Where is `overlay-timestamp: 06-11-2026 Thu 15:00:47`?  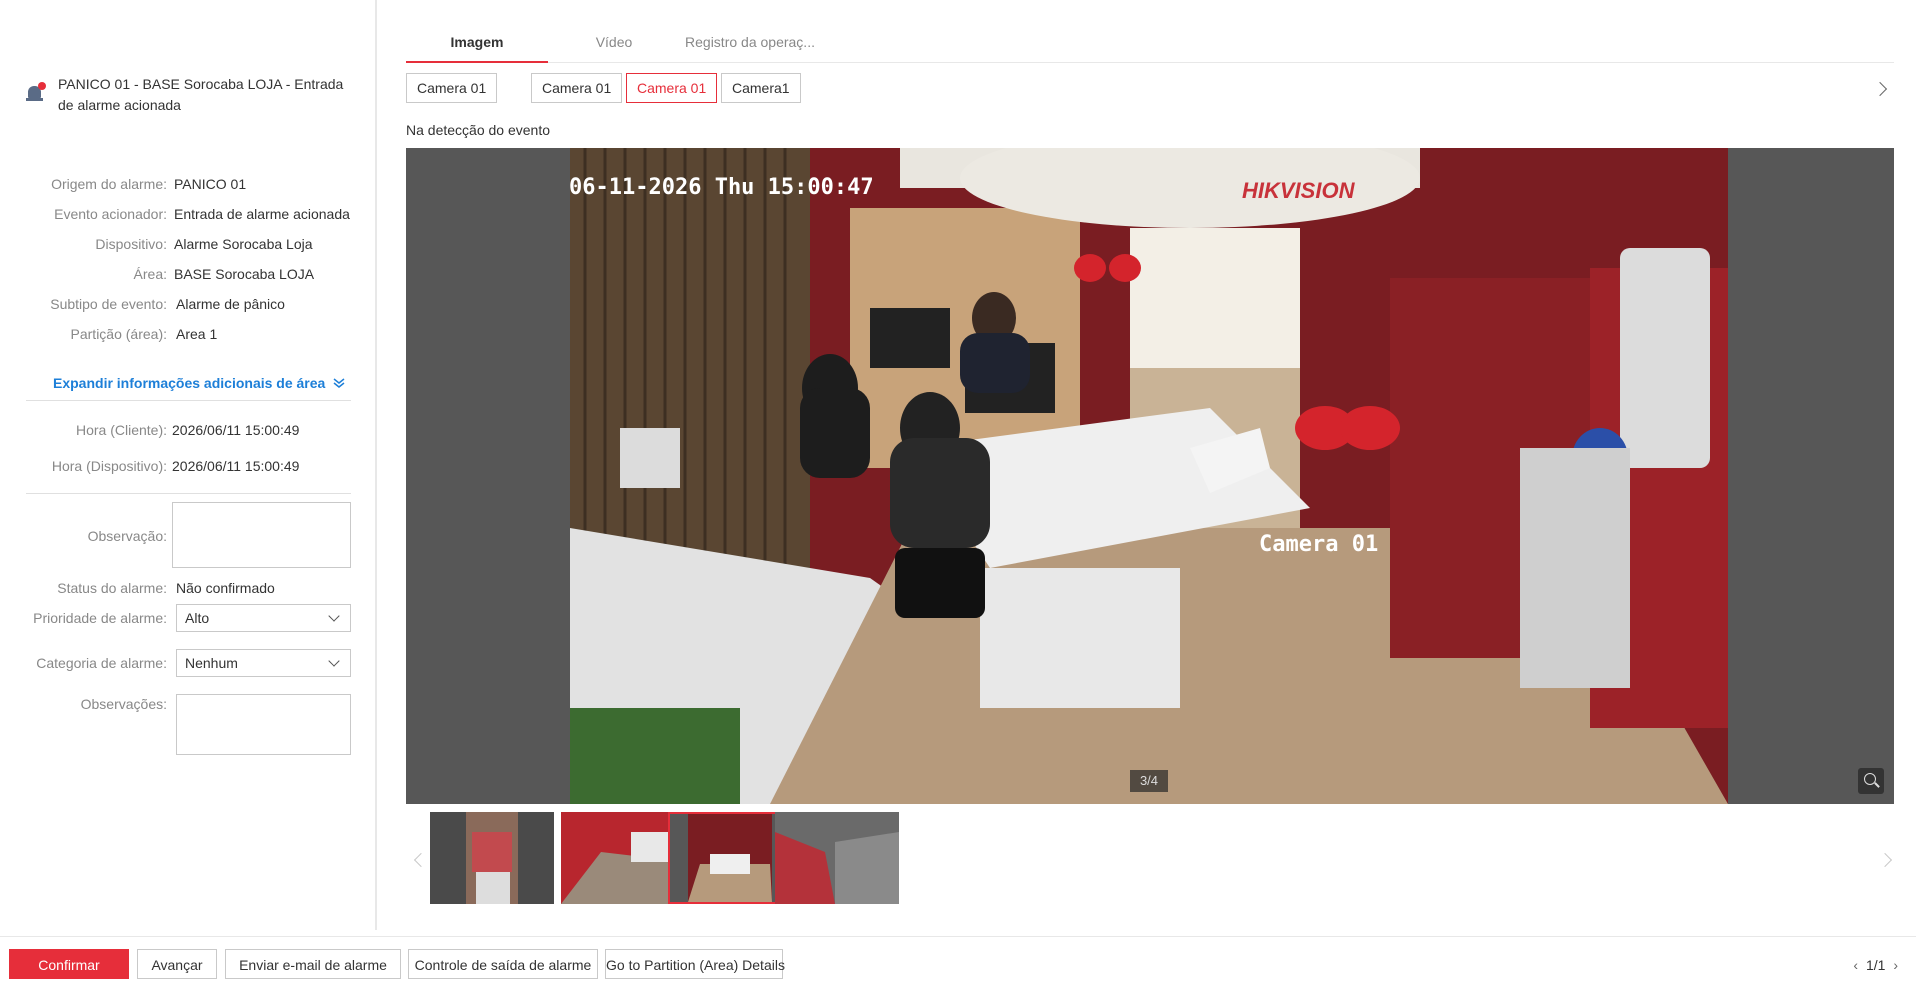 overlay-timestamp: 06-11-2026 Thu 15:00:47 is located at coordinates (722, 187).